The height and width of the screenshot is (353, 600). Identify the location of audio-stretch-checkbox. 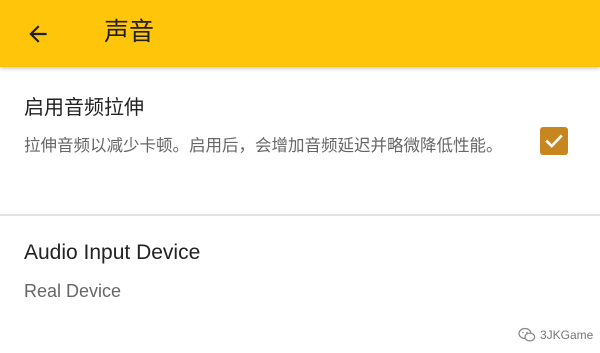
(554, 141).